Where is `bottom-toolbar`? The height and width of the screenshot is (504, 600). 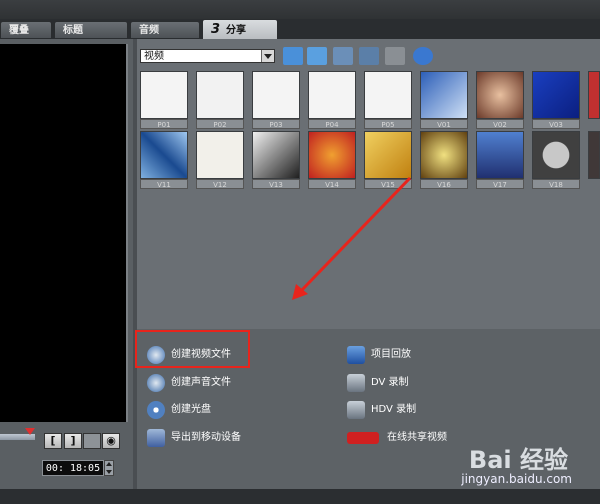 bottom-toolbar is located at coordinates (300, 496).